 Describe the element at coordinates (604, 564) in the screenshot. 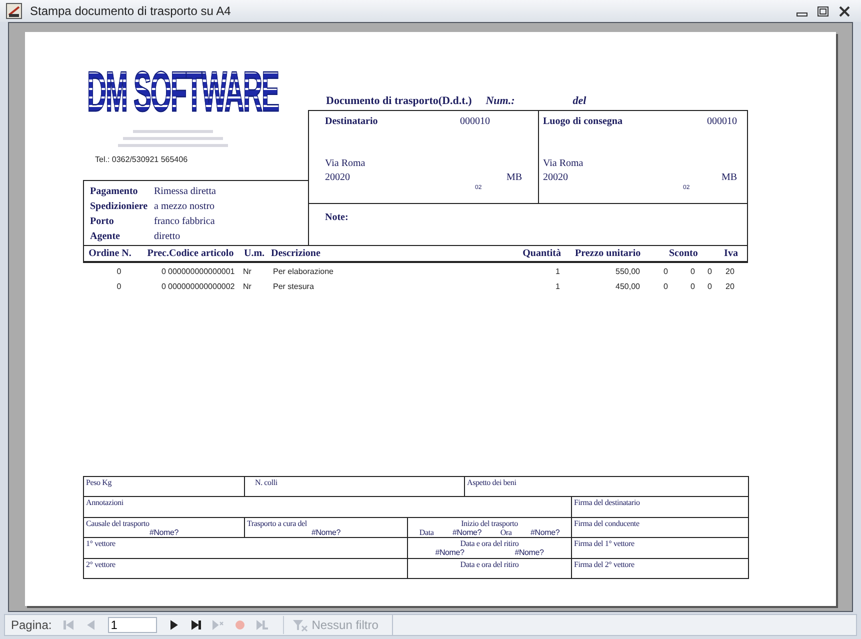

I see `field-label: Firma del 2° vettore` at that location.